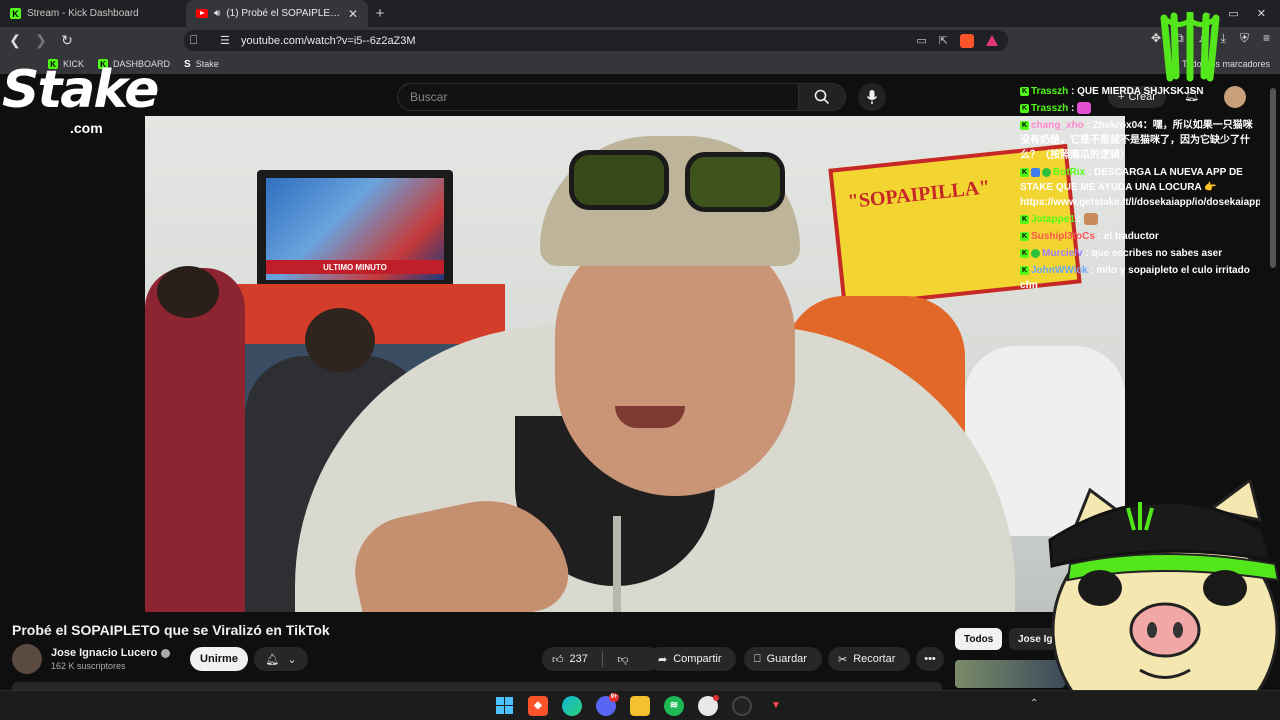  I want to click on discord-icon: 9+, so click(607, 704).